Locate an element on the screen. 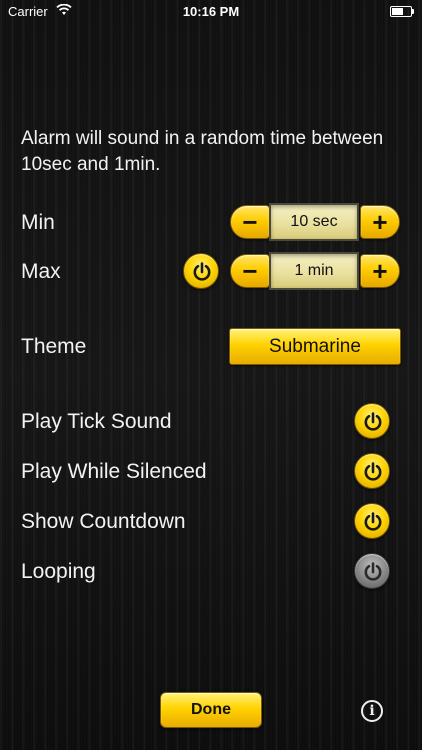 The image size is (422, 750). battery-icon is located at coordinates (402, 11).